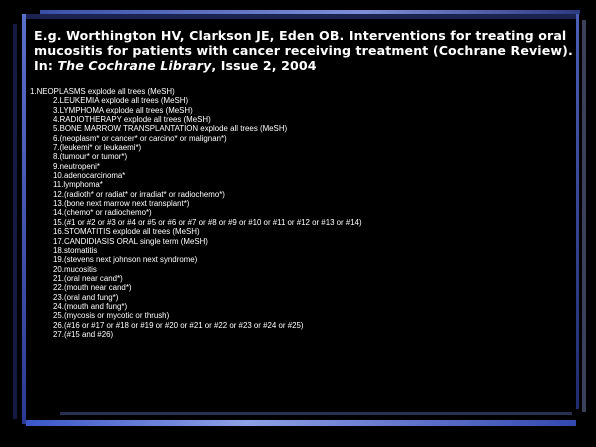 The height and width of the screenshot is (447, 596). I want to click on search-line: 7.(leukemi* or leukaemi*), so click(97, 148).